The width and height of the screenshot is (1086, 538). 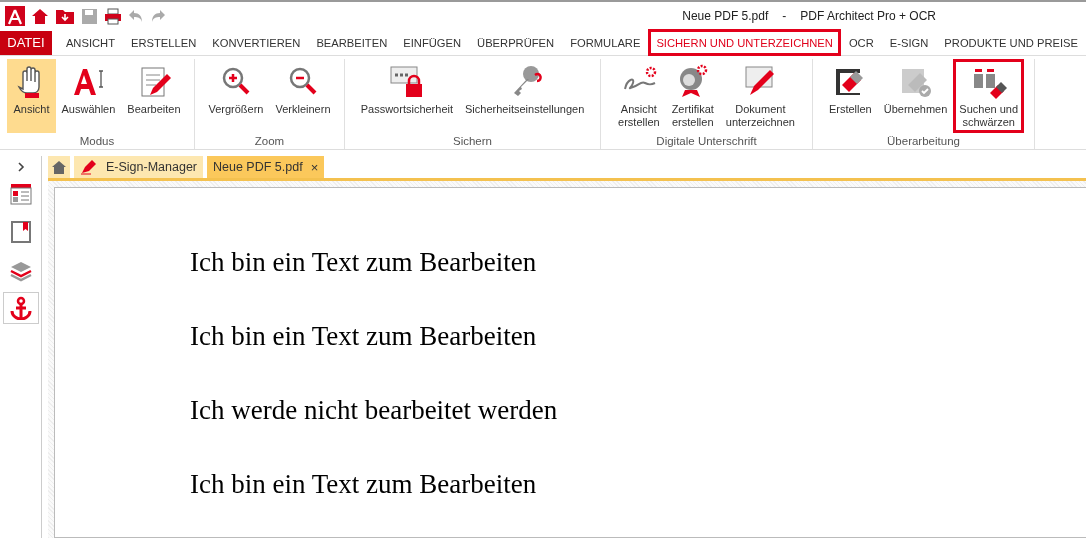 What do you see at coordinates (861, 42) in the screenshot?
I see `menu-tab: OCR` at bounding box center [861, 42].